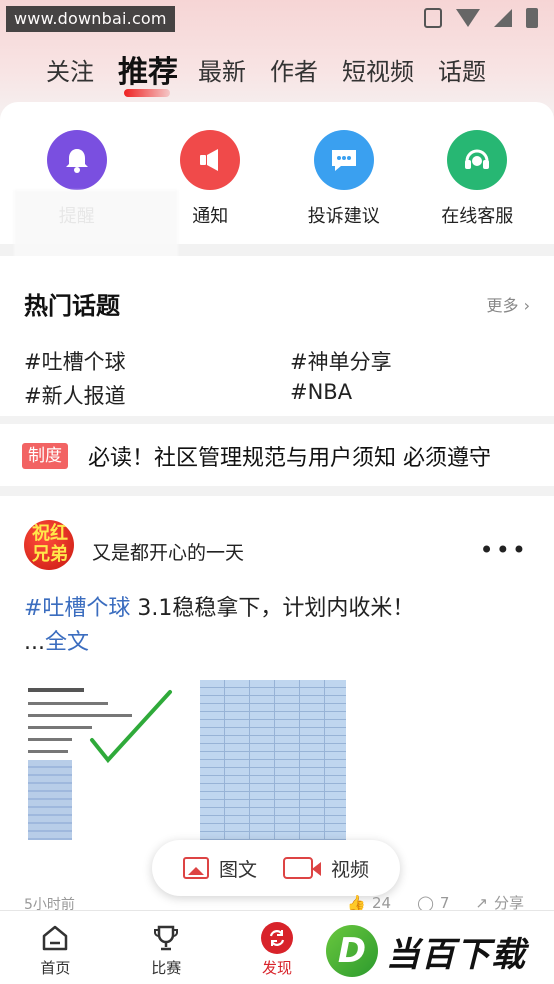  I want to click on shortcut-support: 在线客服, so click(477, 179).